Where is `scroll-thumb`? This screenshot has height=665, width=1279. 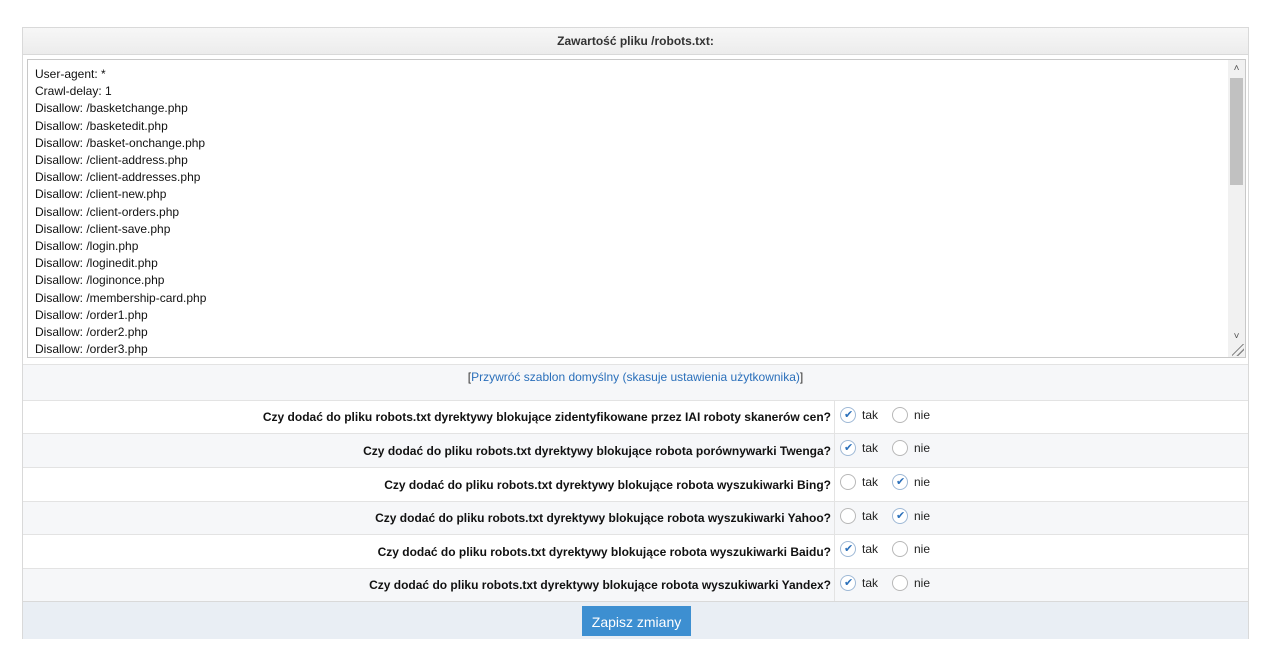
scroll-thumb is located at coordinates (1236, 131).